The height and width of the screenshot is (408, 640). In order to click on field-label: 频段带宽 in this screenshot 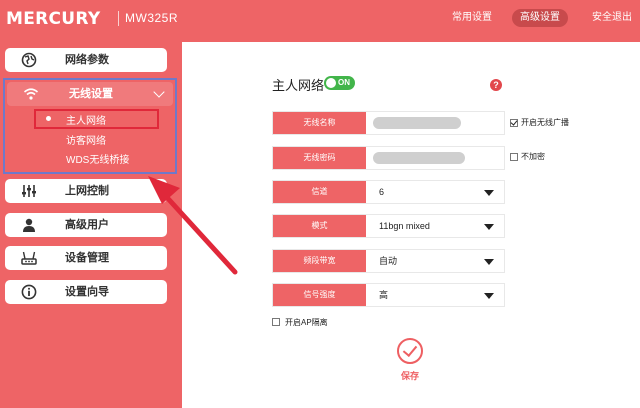, I will do `click(319, 261)`.